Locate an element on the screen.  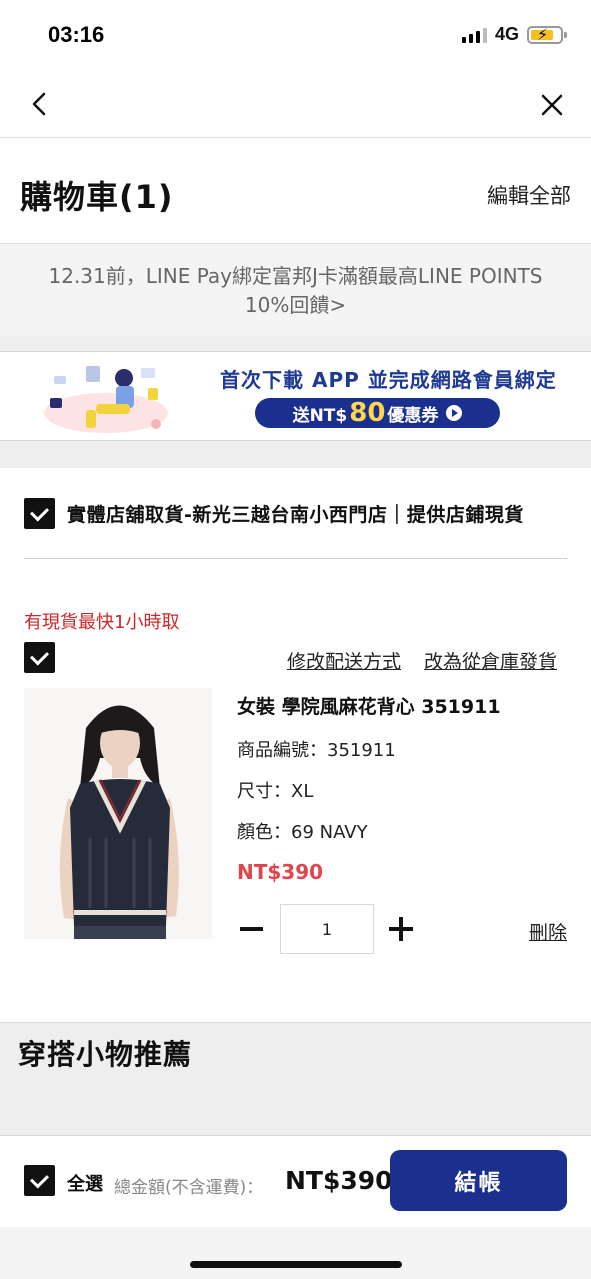
status-indicators: 4G ⚡ is located at coordinates (514, 34).